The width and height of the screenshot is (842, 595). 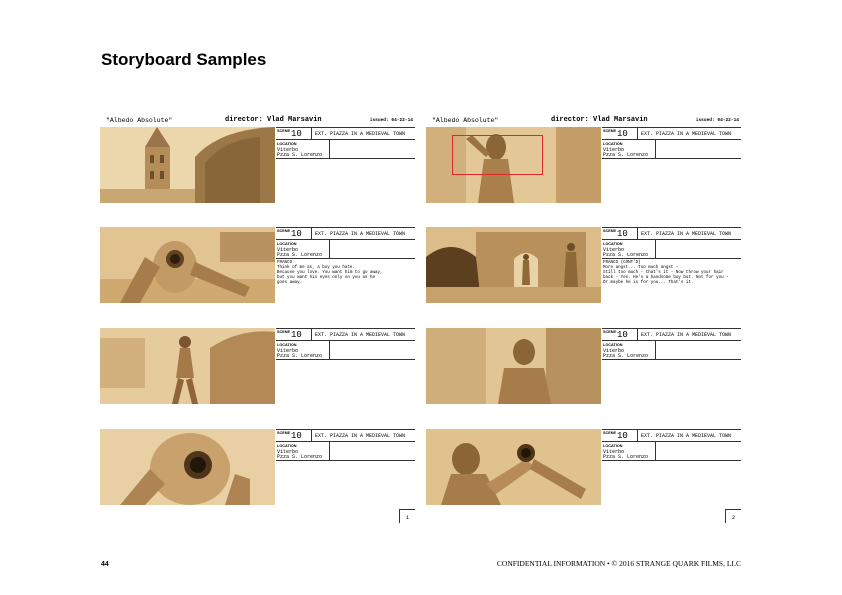 What do you see at coordinates (187, 265) in the screenshot?
I see `photographer-image` at bounding box center [187, 265].